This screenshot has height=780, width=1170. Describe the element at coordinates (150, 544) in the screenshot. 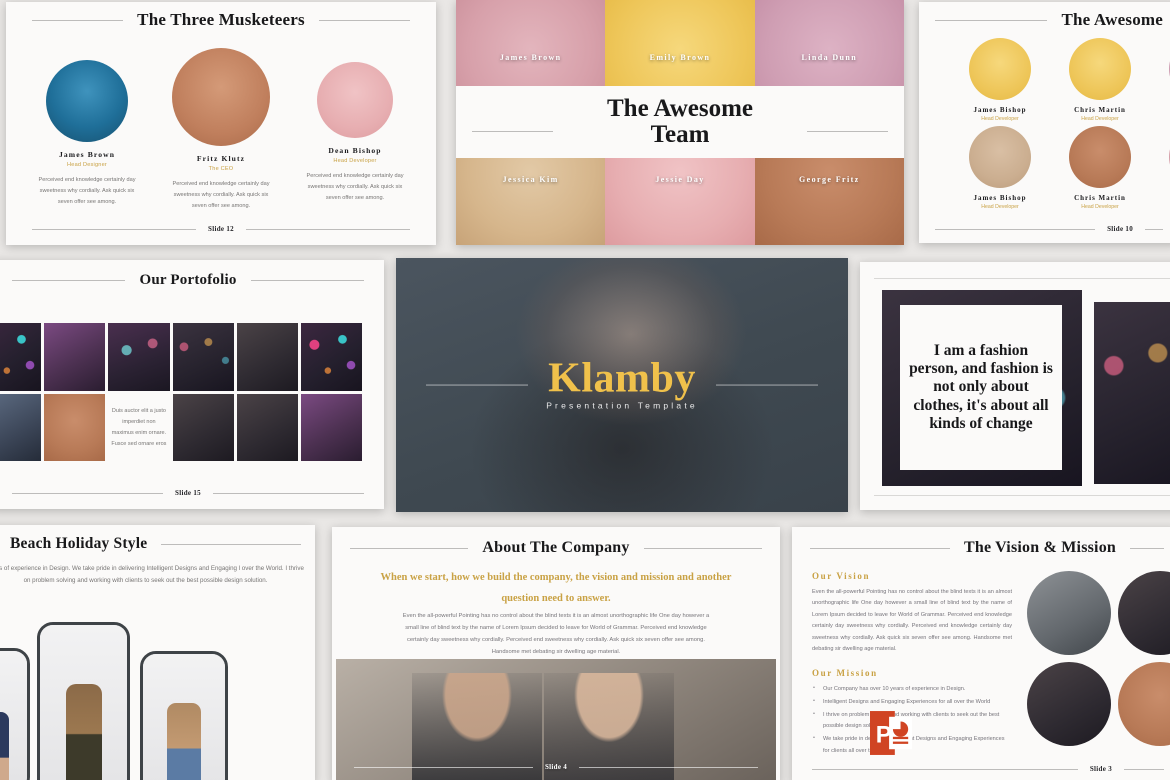

I see `slide-header: Beach Holiday Style` at that location.